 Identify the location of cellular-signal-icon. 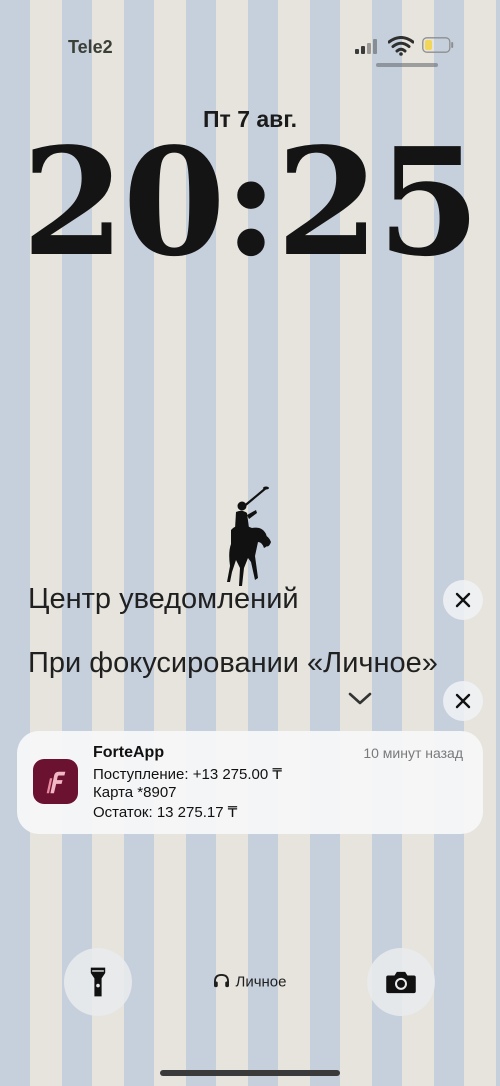
(369, 46).